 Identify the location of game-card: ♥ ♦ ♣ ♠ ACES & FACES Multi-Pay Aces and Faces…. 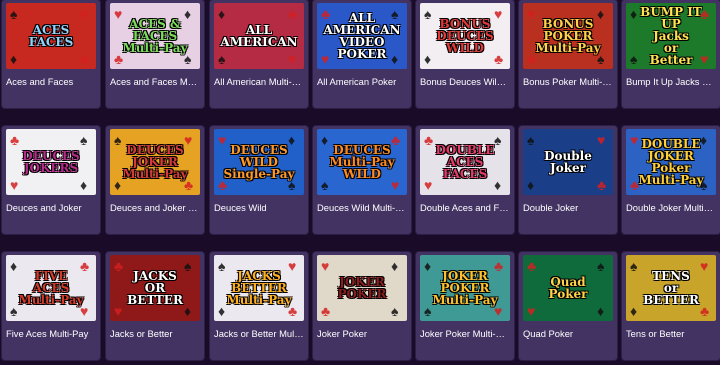
(155, 54).